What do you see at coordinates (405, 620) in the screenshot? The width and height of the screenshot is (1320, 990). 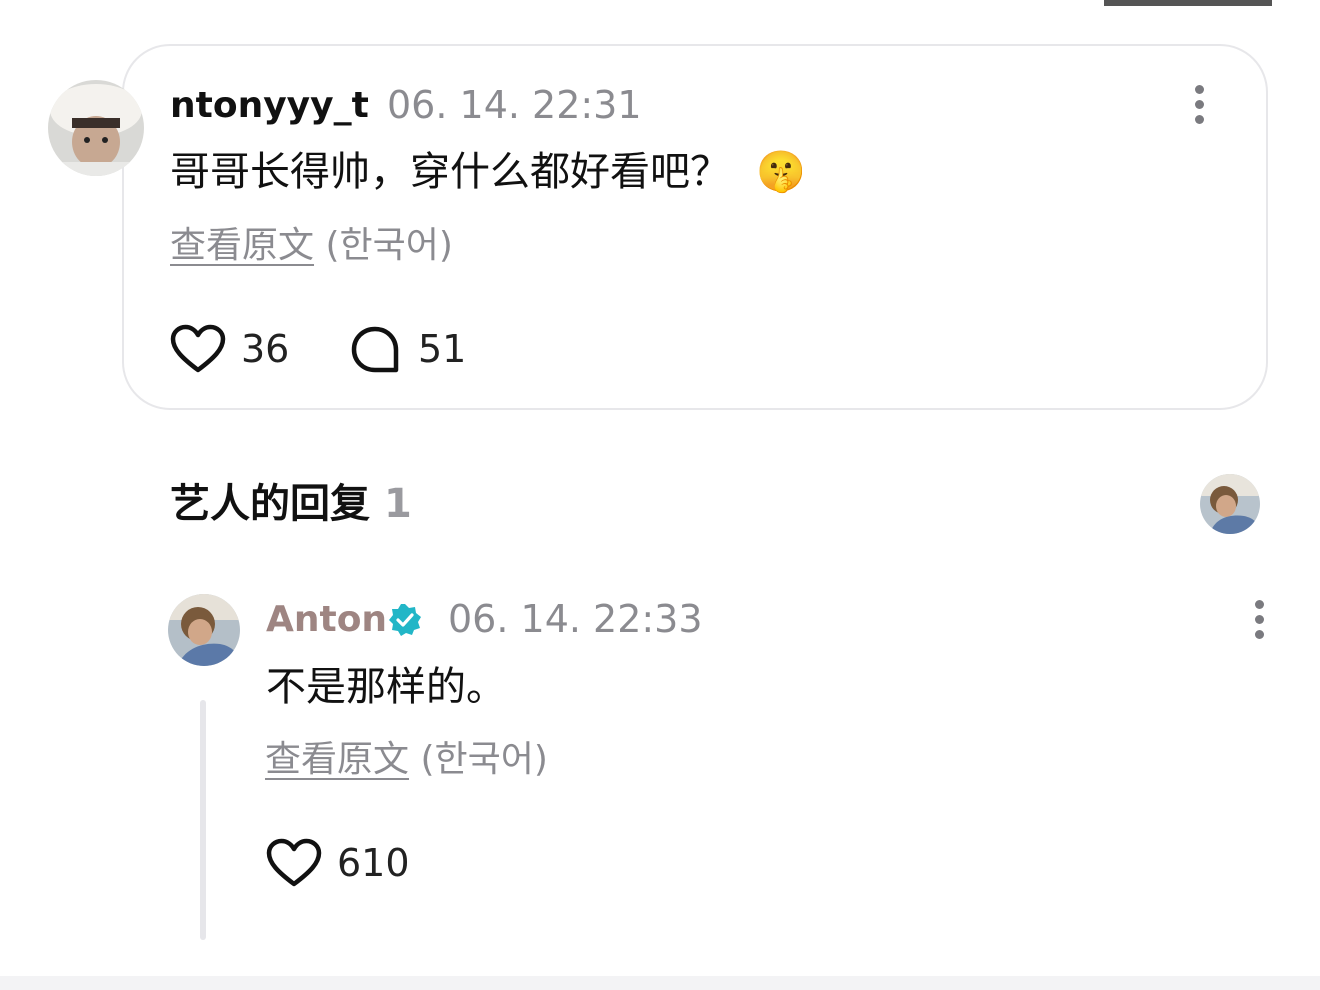 I see `verified-badge-icon` at bounding box center [405, 620].